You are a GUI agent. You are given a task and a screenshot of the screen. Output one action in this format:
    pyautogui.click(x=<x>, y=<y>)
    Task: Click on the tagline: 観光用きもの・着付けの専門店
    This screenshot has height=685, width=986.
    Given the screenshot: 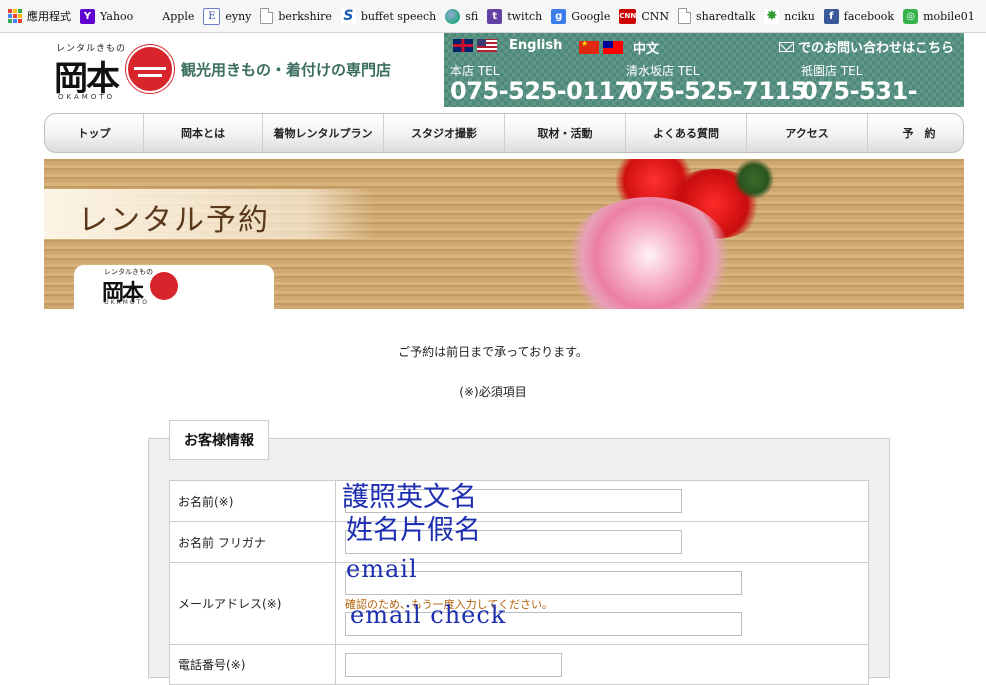 What is the action you would take?
    pyautogui.click(x=286, y=70)
    